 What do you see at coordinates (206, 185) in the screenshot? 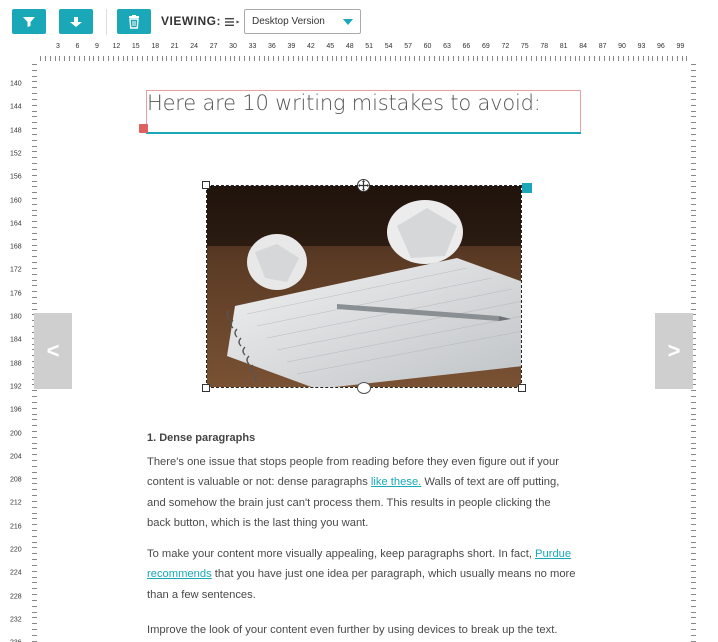
I see `resize-handle-top-left` at bounding box center [206, 185].